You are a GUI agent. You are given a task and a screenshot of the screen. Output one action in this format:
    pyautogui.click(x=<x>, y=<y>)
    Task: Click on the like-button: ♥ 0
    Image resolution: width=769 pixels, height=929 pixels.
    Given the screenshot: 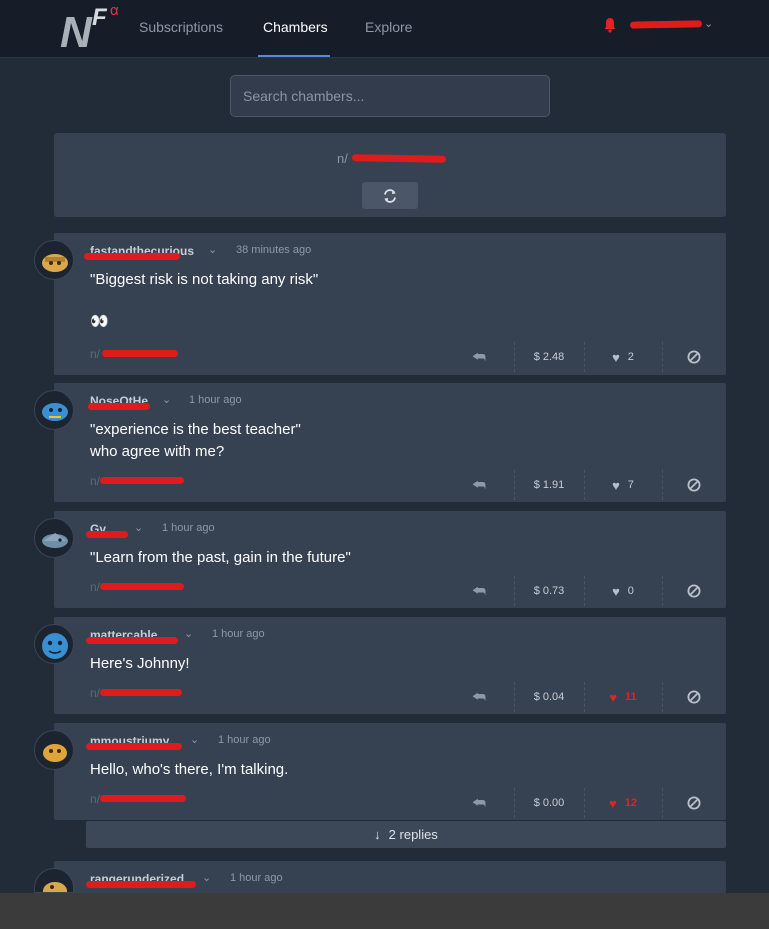 What is the action you would take?
    pyautogui.click(x=623, y=591)
    